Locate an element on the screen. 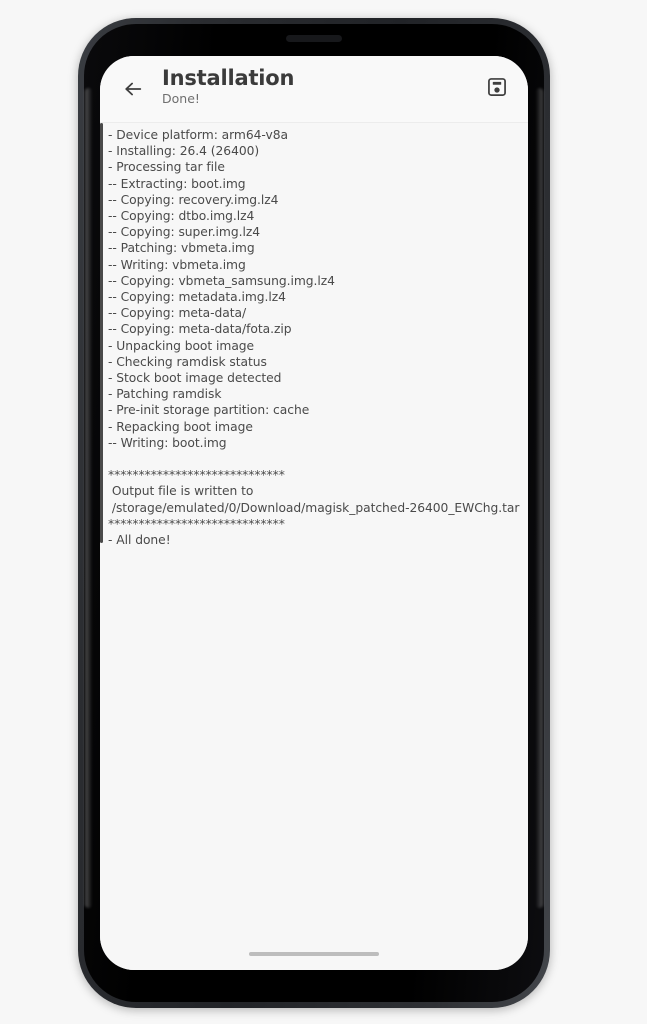 Image resolution: width=647 pixels, height=1024 pixels. page-subtitle: Done! is located at coordinates (181, 98).